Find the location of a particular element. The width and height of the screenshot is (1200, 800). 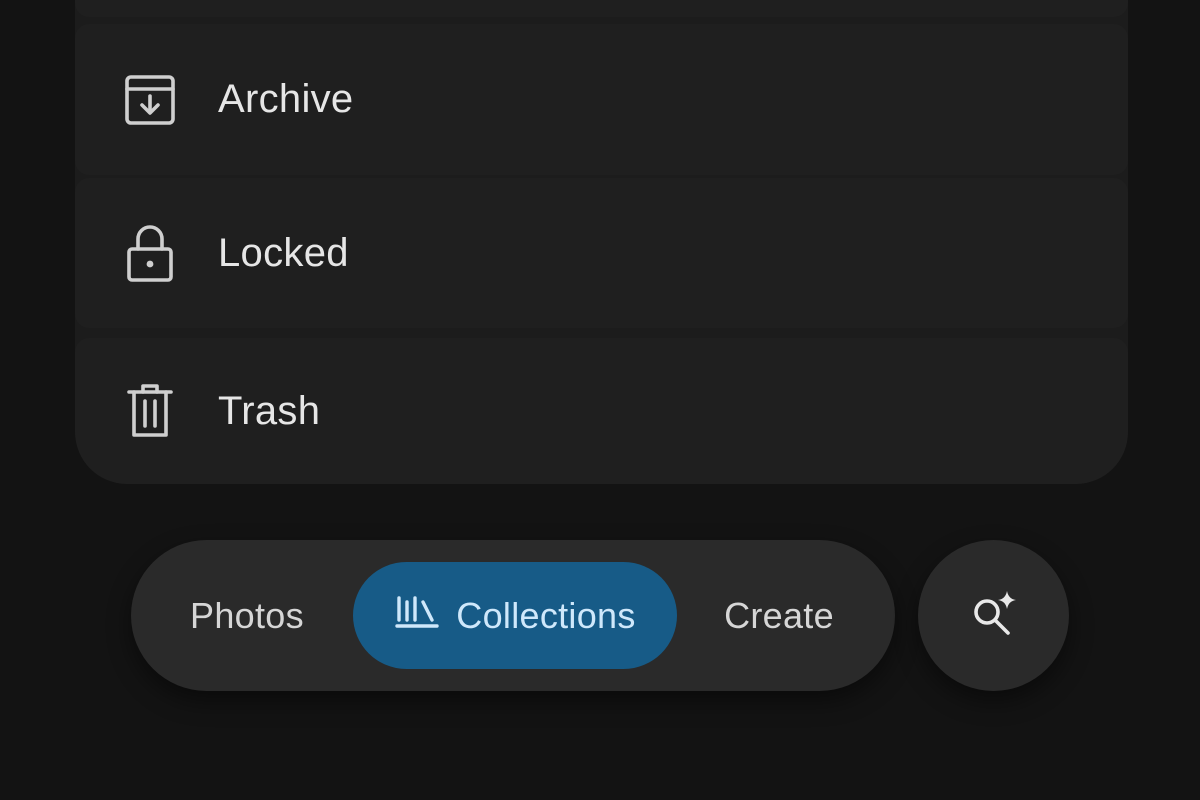

tab-photos-label: Photos is located at coordinates (247, 615).